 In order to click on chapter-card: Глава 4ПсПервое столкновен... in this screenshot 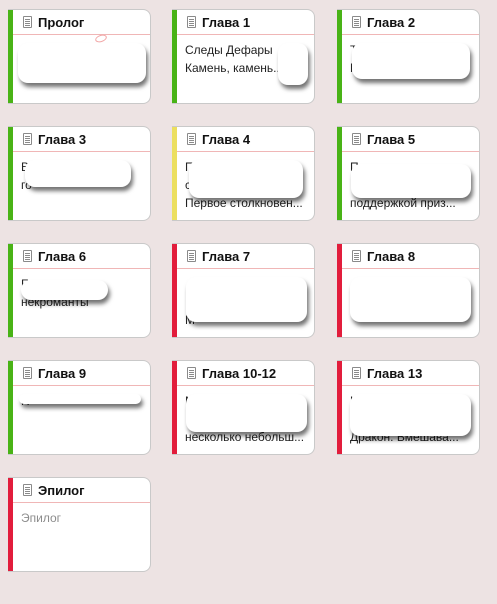, I will do `click(243, 173)`.